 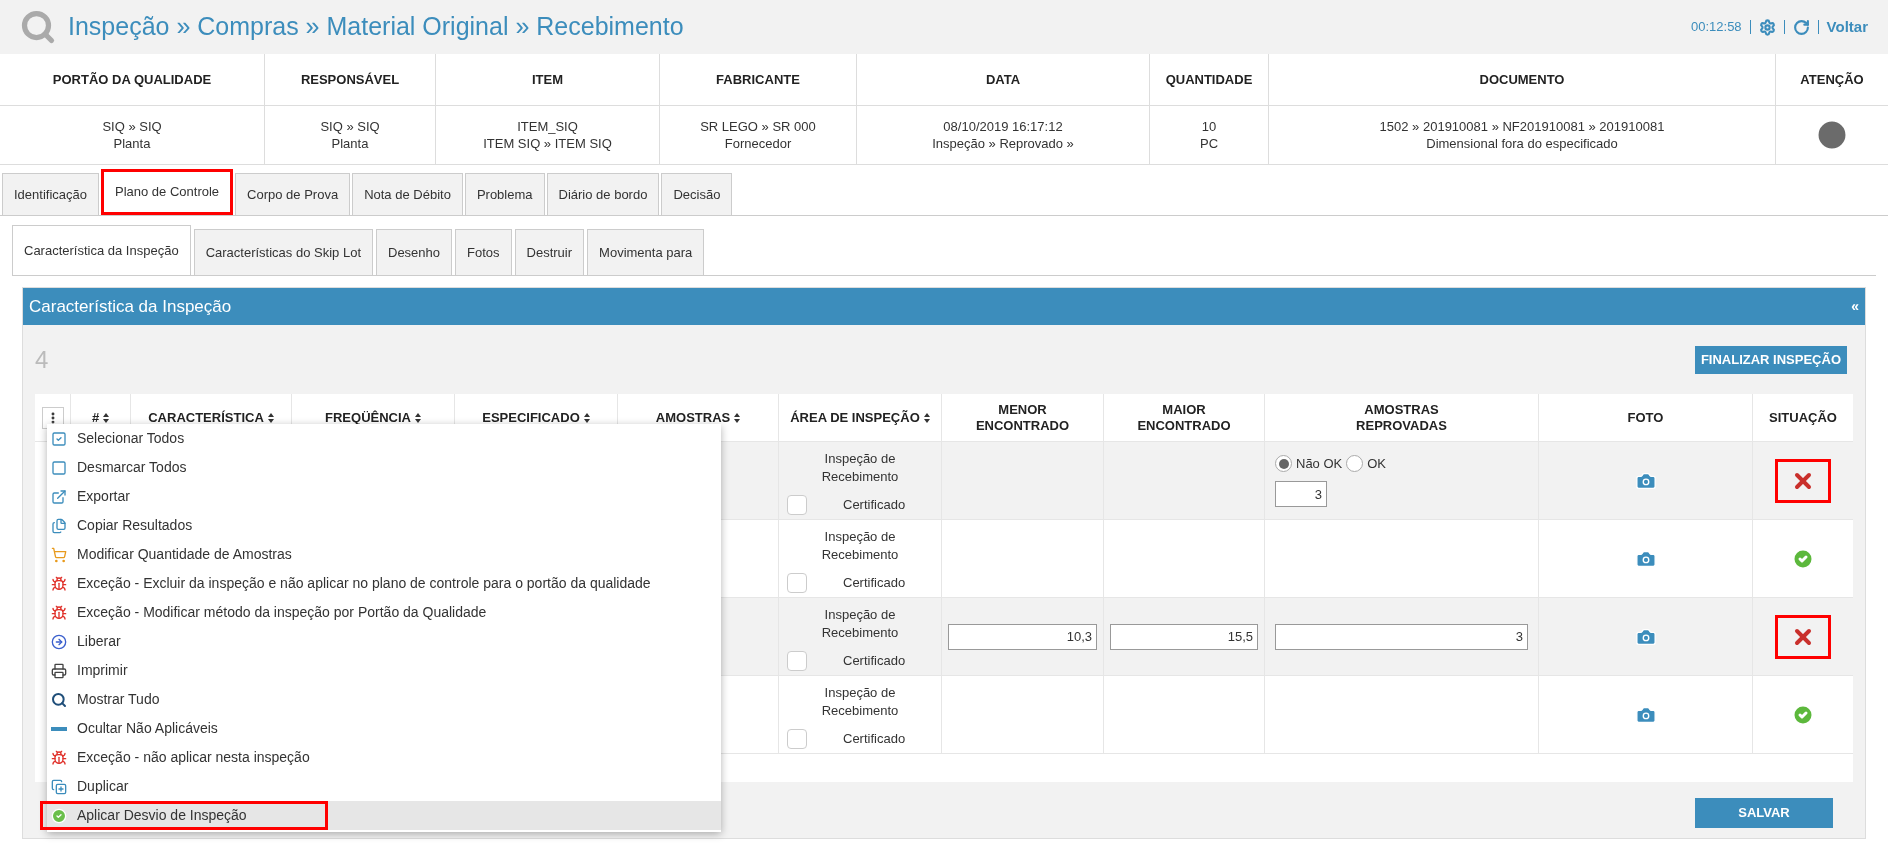 What do you see at coordinates (59, 554) in the screenshot?
I see `cart-icon` at bounding box center [59, 554].